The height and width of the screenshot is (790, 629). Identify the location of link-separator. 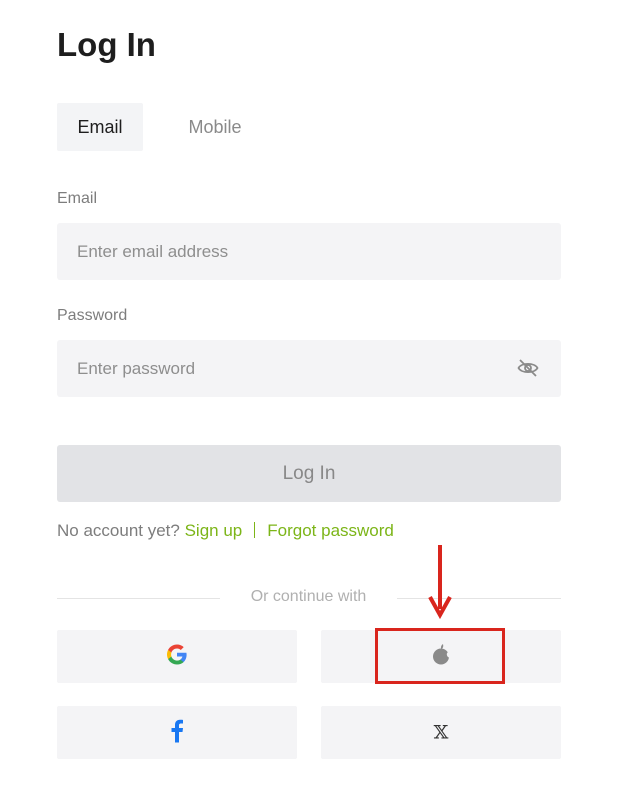
(255, 530).